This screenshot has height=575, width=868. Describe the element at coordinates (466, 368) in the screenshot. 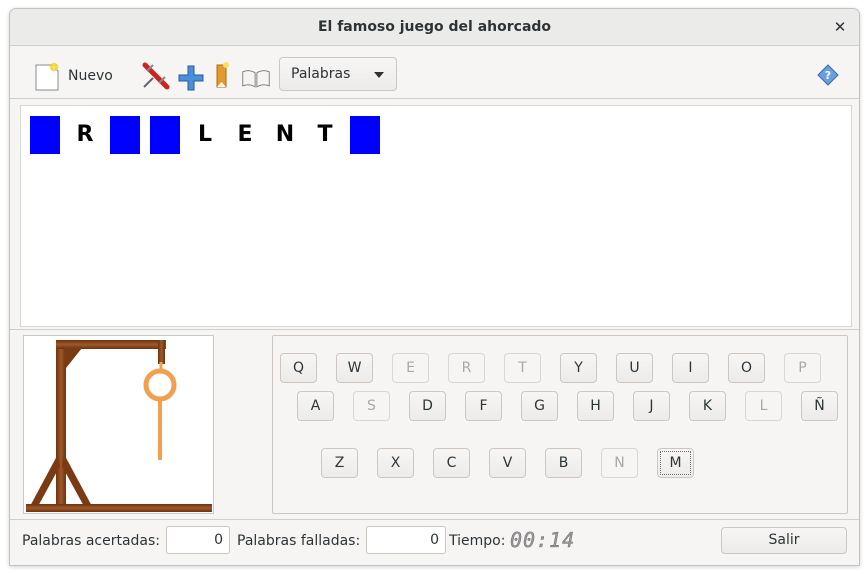

I see `key-r: R` at that location.